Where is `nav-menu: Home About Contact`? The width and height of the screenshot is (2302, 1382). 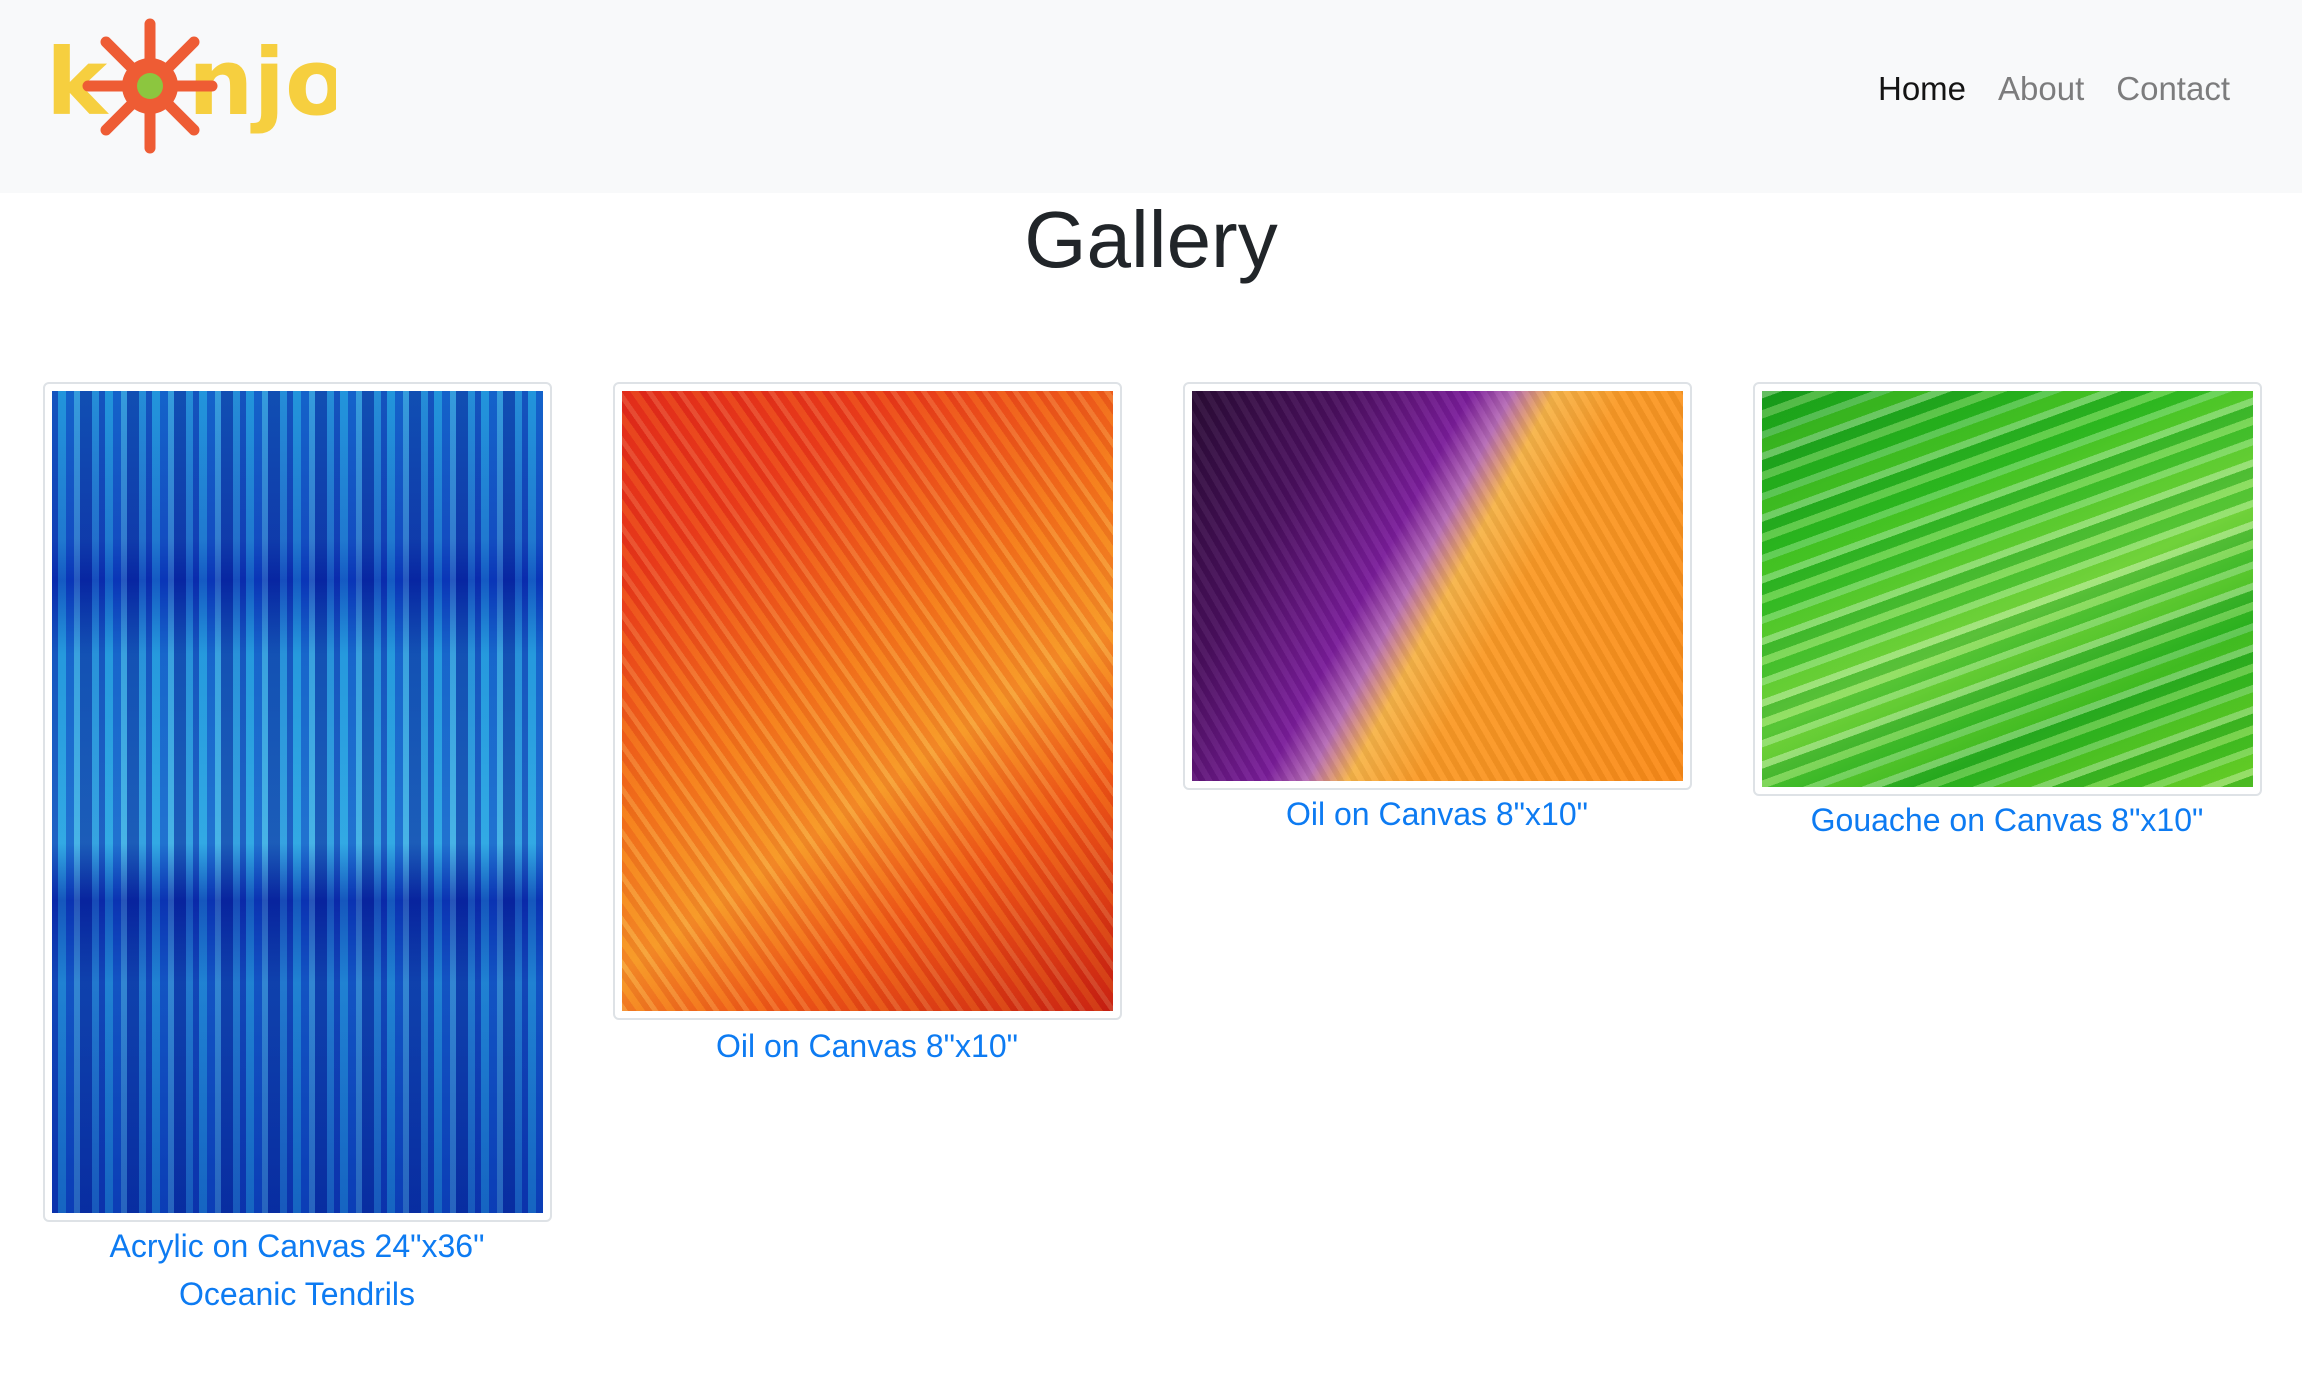
nav-menu: Home About Contact is located at coordinates (2054, 89).